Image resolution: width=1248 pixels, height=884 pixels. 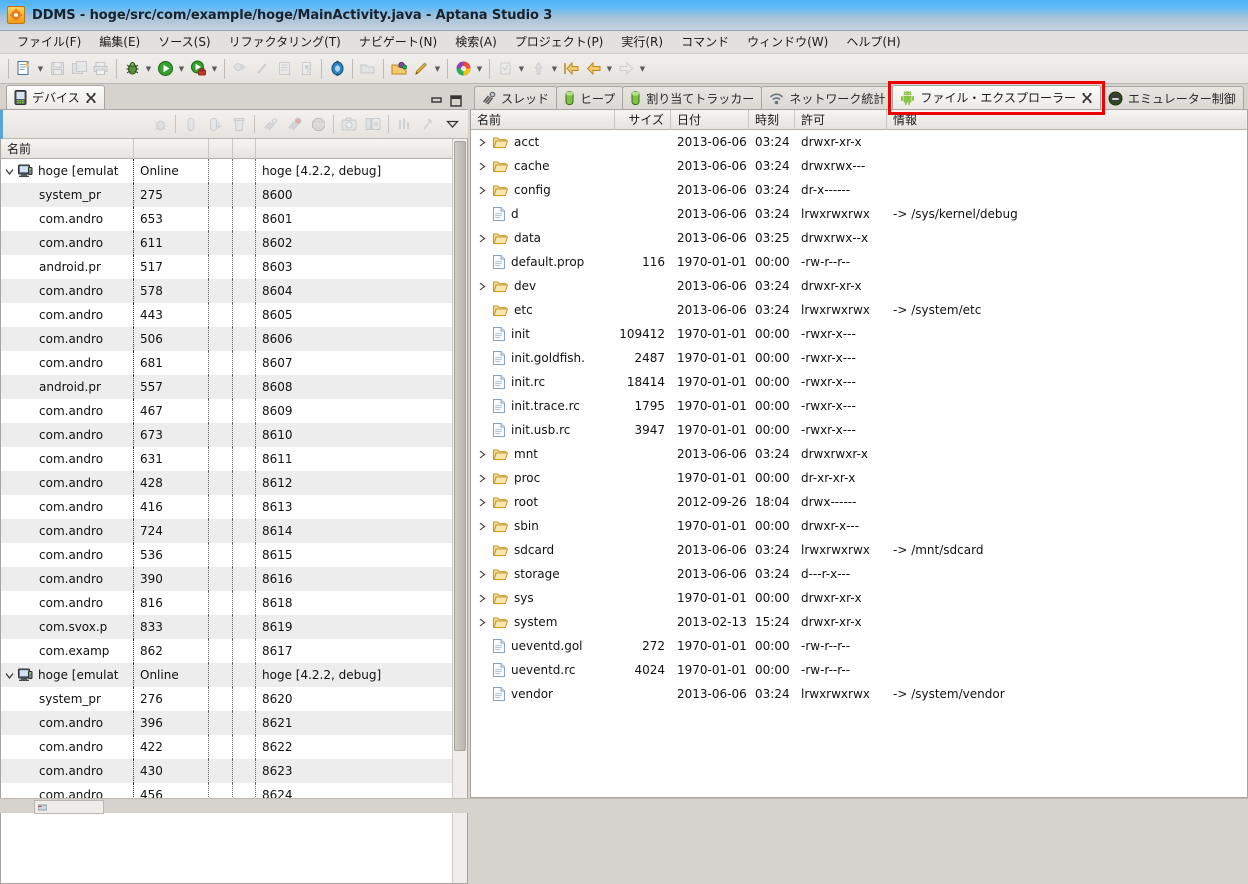 What do you see at coordinates (559, 42) in the screenshot?
I see `menu-project: プロジェクト(P)` at bounding box center [559, 42].